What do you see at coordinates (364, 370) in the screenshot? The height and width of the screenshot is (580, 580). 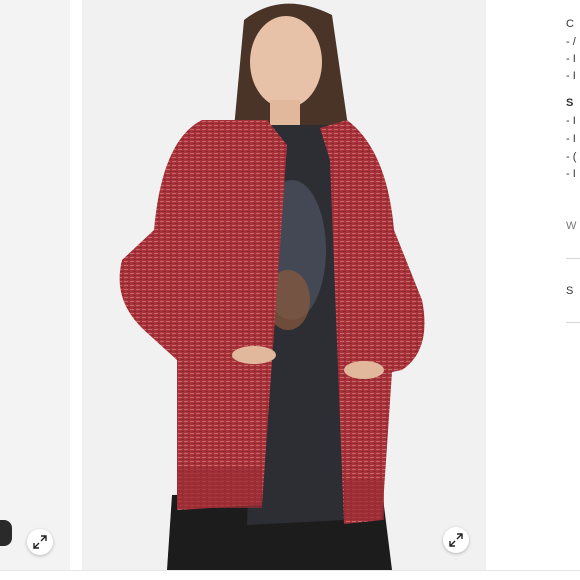 I see `right-hand` at bounding box center [364, 370].